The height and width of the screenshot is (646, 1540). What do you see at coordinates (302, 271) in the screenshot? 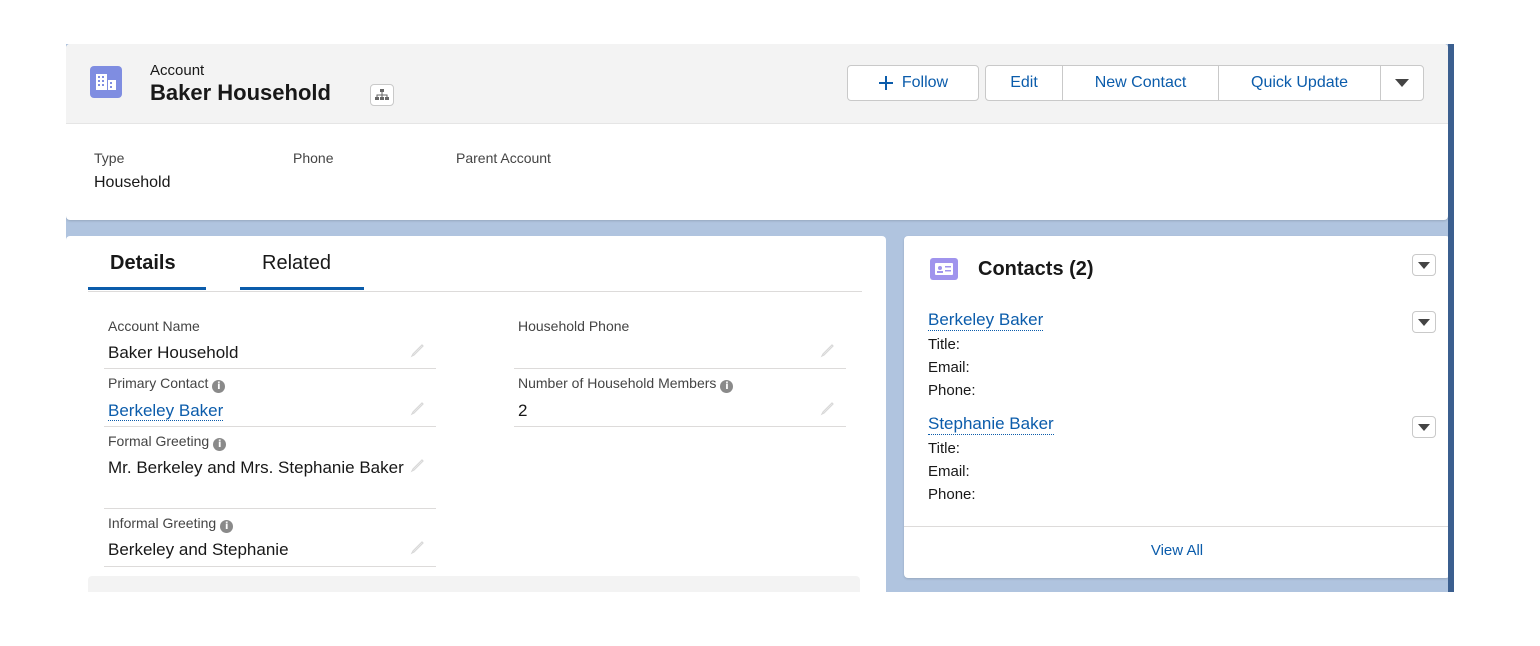
I see `tab-related: Related` at bounding box center [302, 271].